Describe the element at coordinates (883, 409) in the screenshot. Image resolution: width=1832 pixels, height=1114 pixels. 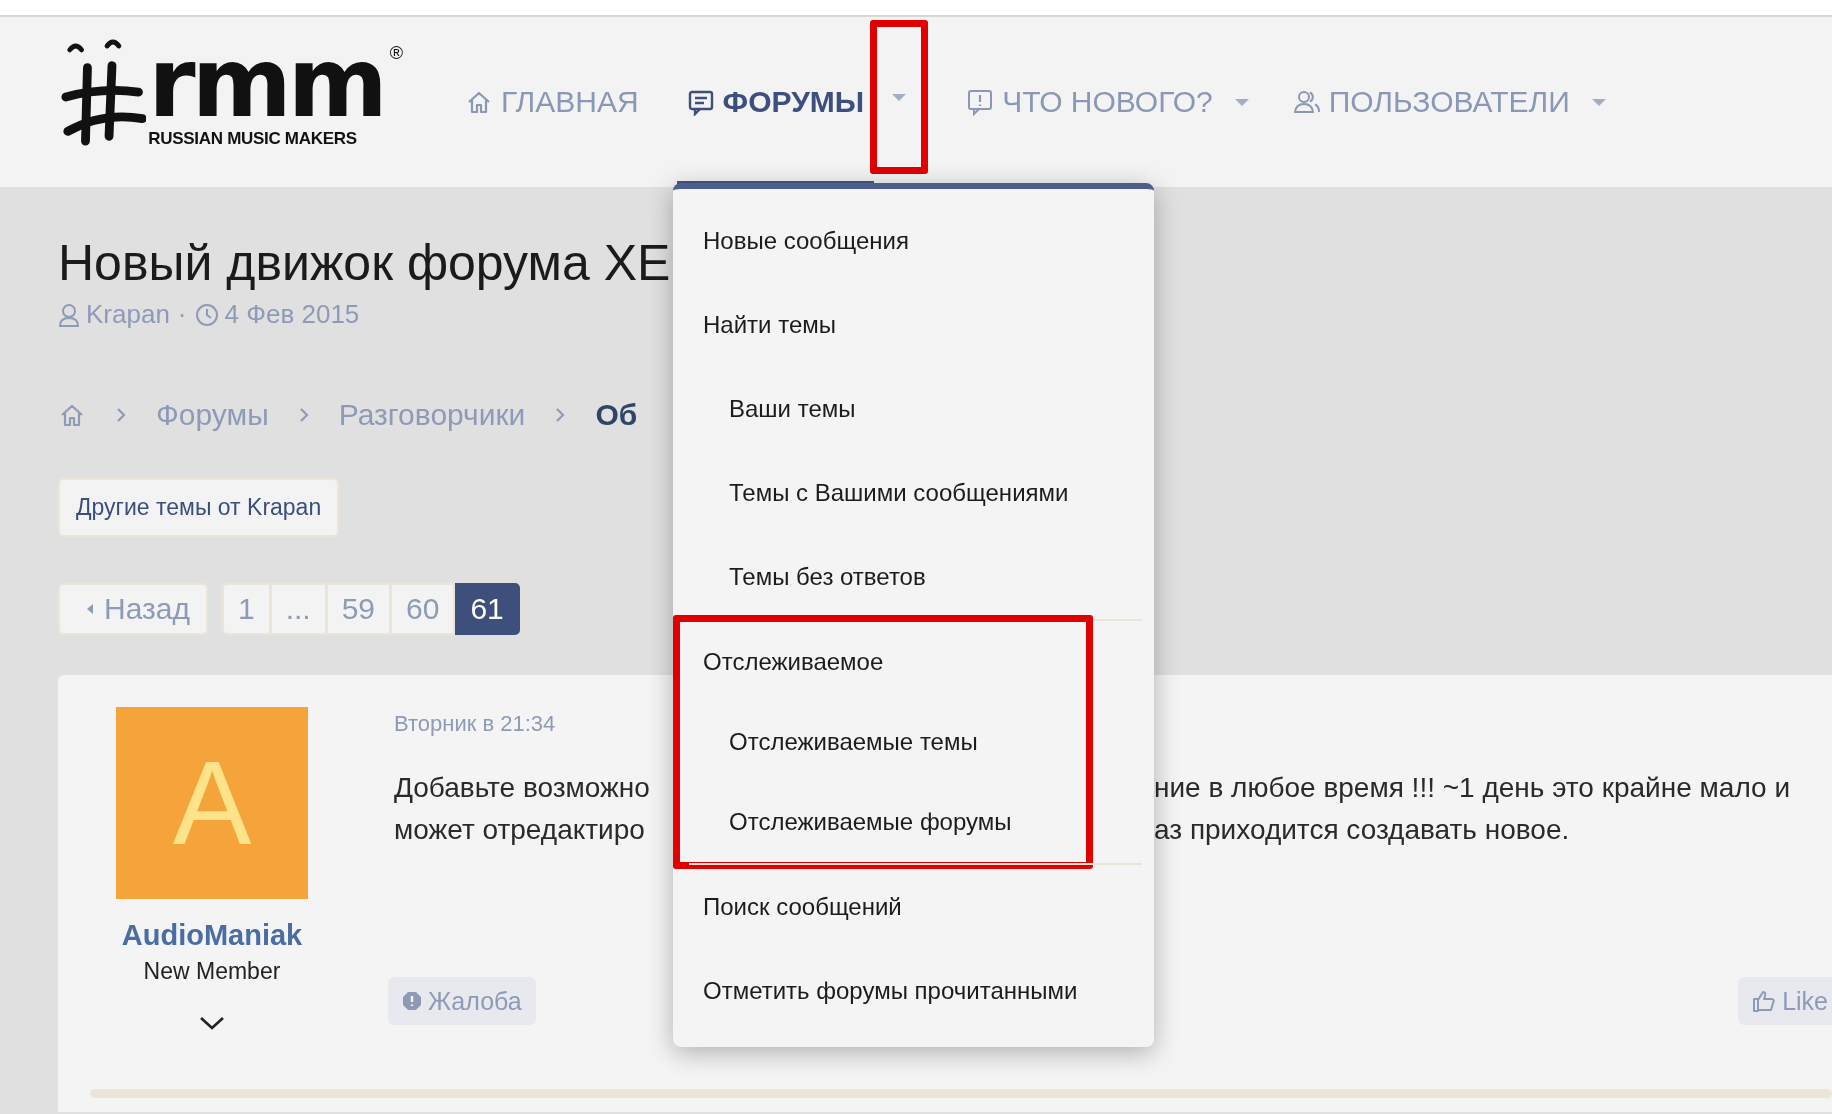
I see `menu-item: Ваши темы` at that location.